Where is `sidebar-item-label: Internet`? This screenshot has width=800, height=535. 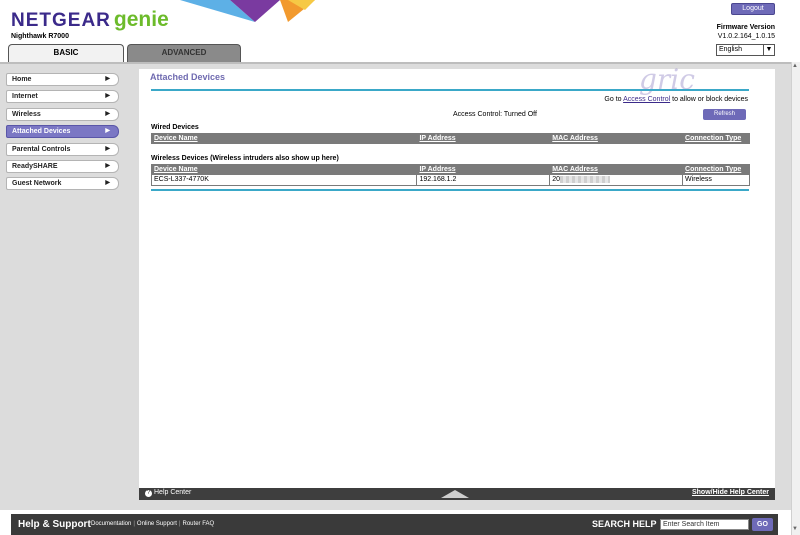
sidebar-item-label: Internet is located at coordinates (25, 97).